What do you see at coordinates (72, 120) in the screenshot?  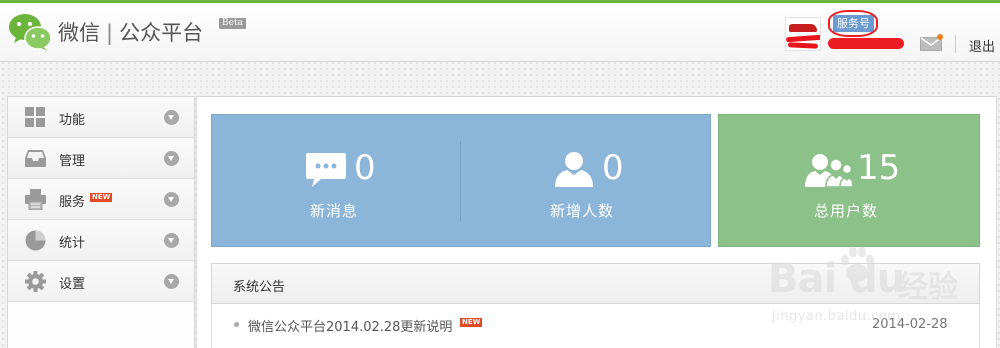 I see `sidebar-item-label: 功能` at bounding box center [72, 120].